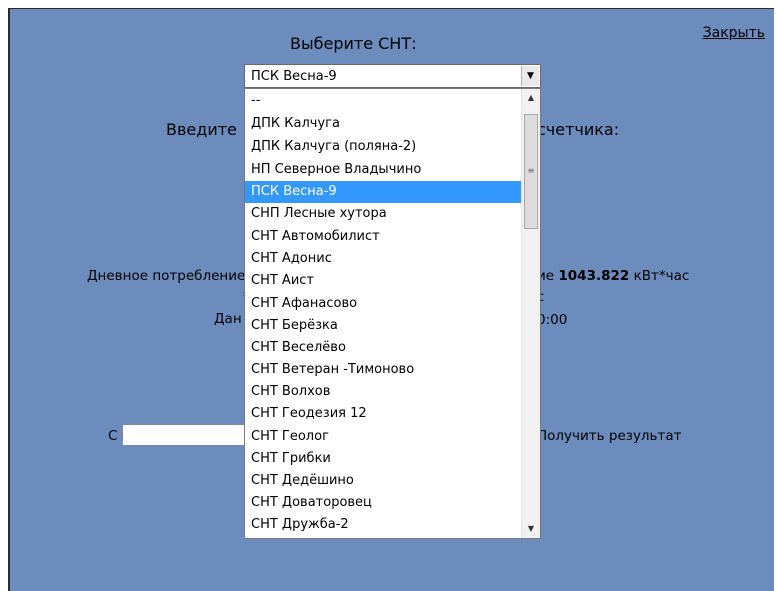 The height and width of the screenshot is (591, 776). Describe the element at coordinates (383, 147) in the screenshot. I see `list-item: ДПК Калчуга (поляна-2)` at that location.